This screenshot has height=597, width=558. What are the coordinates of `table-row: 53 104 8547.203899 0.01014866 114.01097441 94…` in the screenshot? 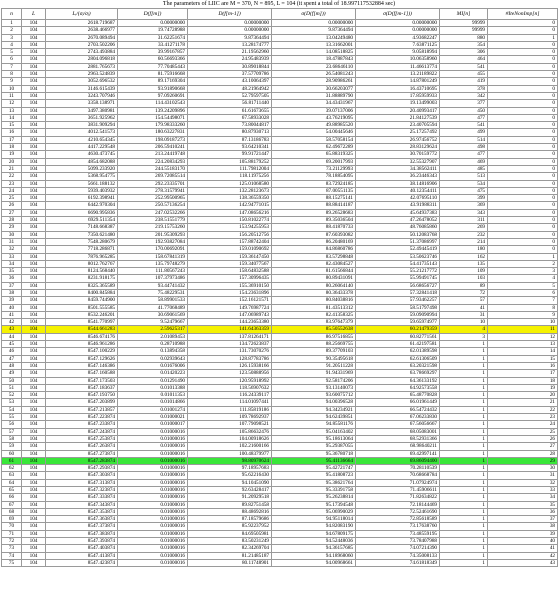 It's located at (279, 402).